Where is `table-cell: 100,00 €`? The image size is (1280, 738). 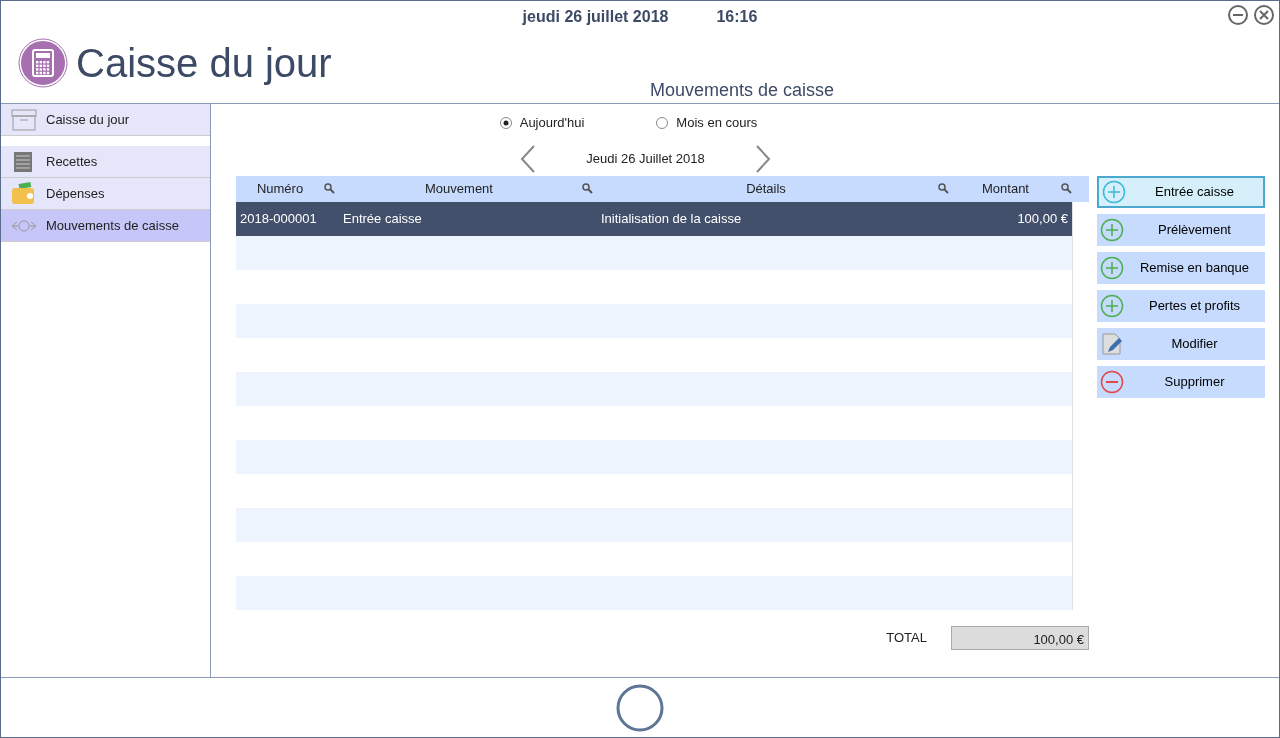
table-cell: 100,00 € is located at coordinates (1042, 219).